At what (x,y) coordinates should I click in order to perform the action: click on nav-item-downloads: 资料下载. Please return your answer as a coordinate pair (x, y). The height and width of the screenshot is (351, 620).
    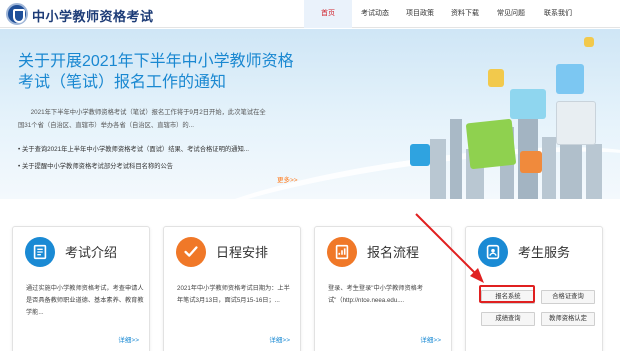
    Looking at the image, I should click on (465, 14).